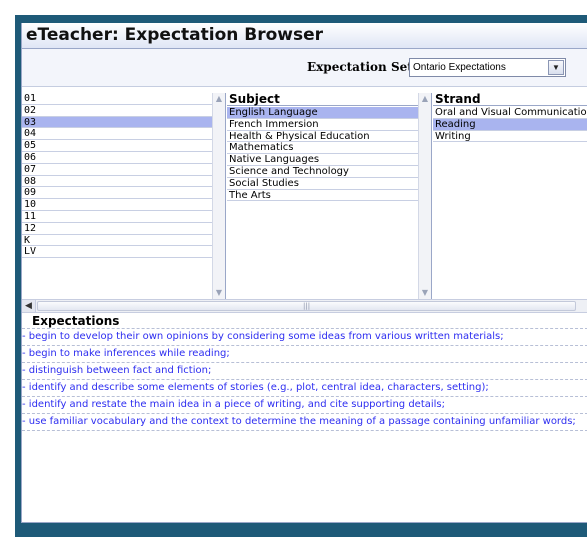  I want to click on list-item: 05, so click(123, 146).